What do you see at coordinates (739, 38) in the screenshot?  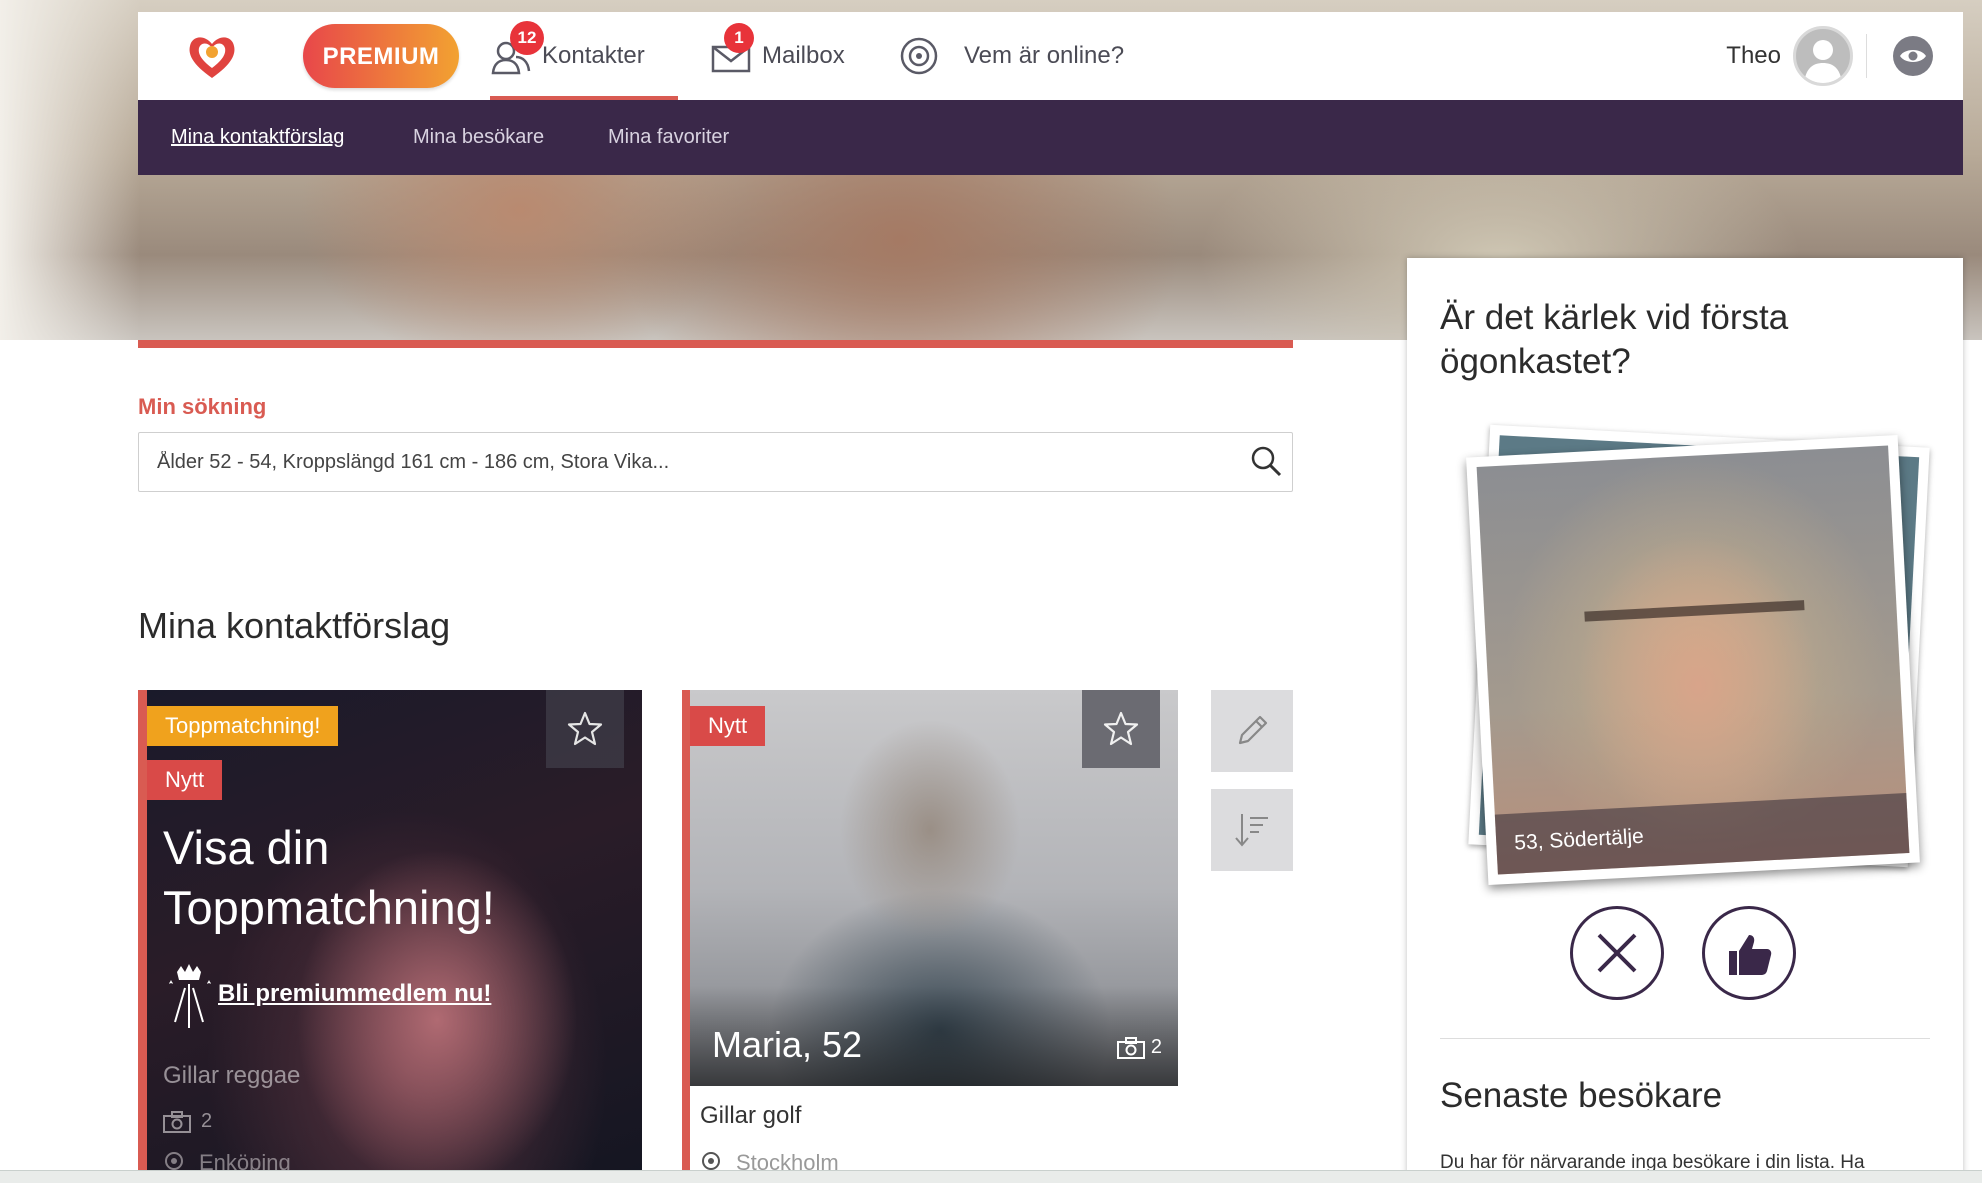 I see `mailbox-badge: 1` at bounding box center [739, 38].